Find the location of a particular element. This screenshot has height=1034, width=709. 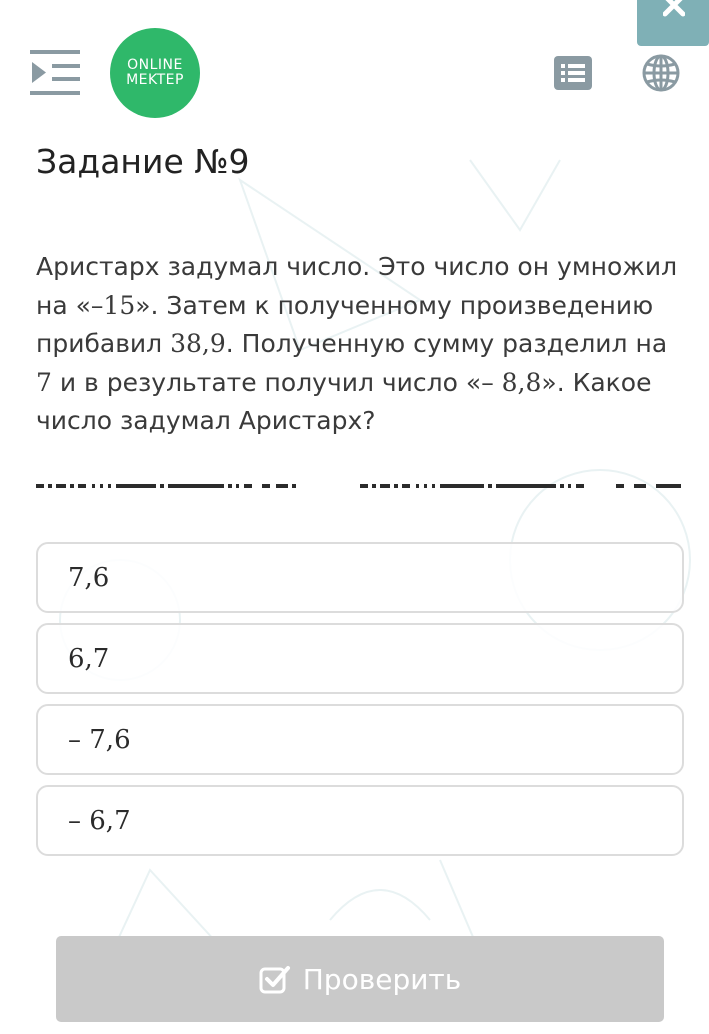

answer-option: 6,7 is located at coordinates (360, 658).